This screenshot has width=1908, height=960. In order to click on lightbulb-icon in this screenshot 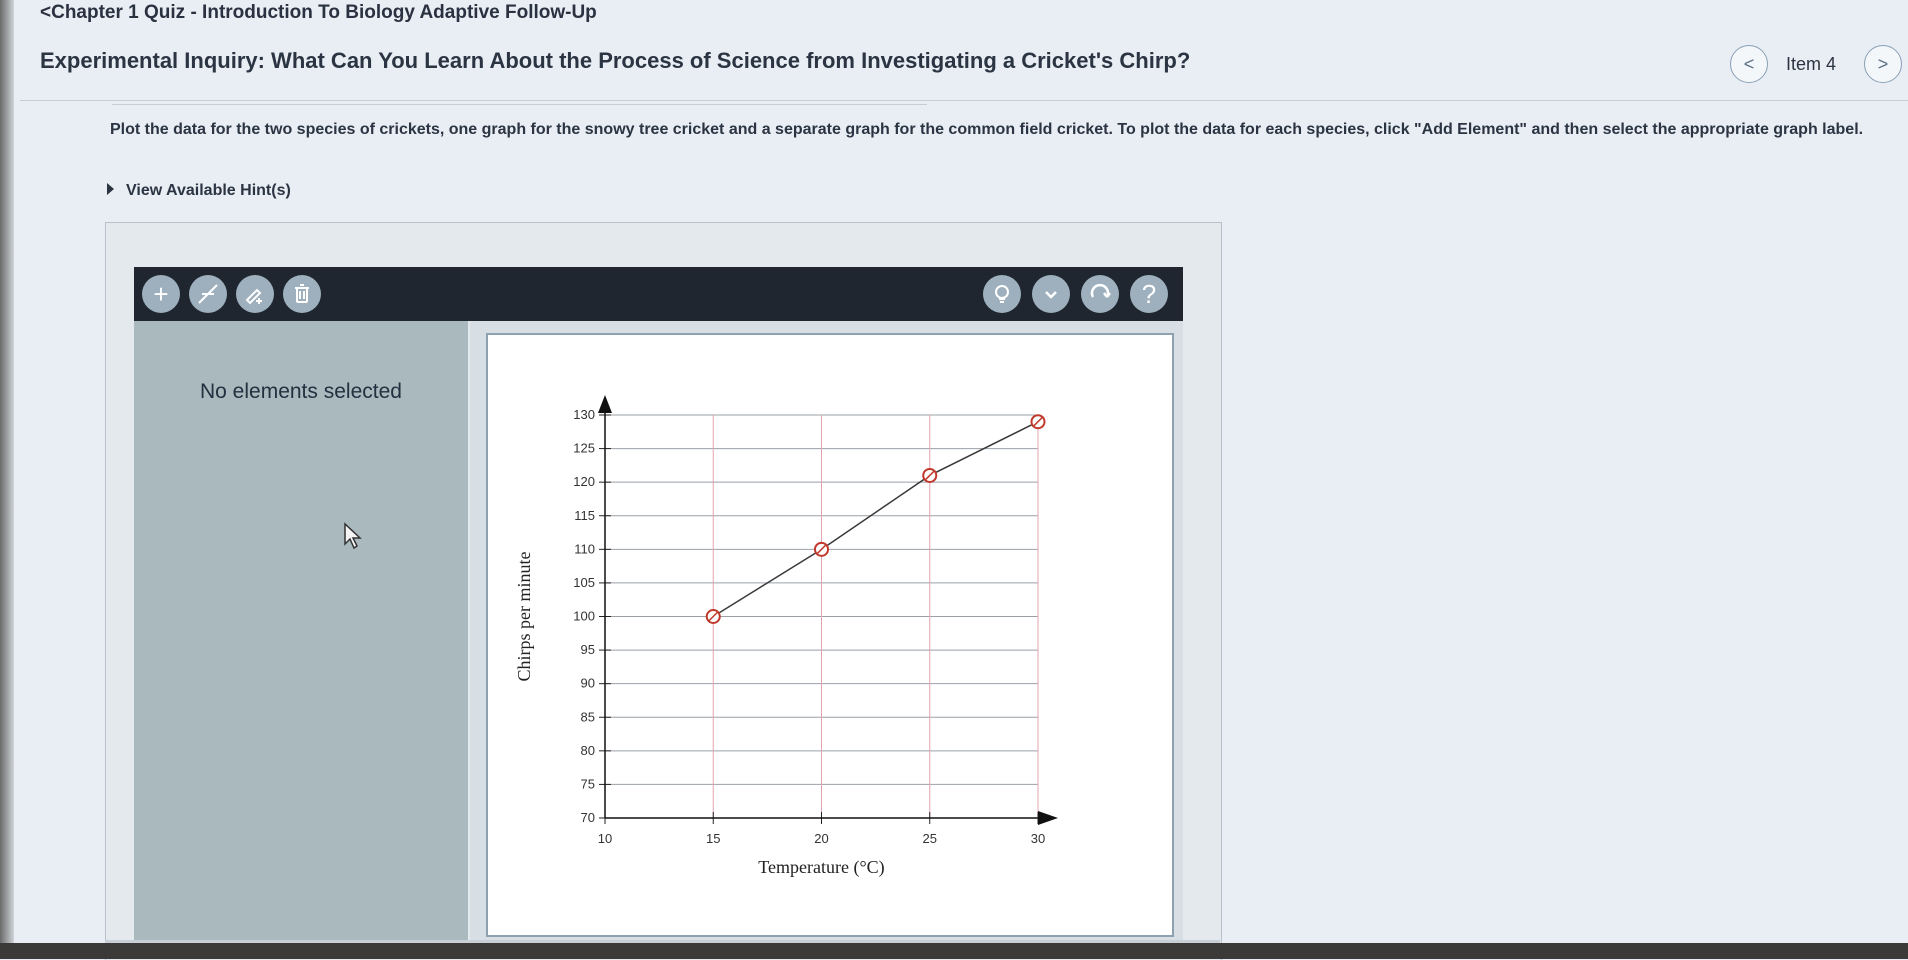, I will do `click(1002, 294)`.